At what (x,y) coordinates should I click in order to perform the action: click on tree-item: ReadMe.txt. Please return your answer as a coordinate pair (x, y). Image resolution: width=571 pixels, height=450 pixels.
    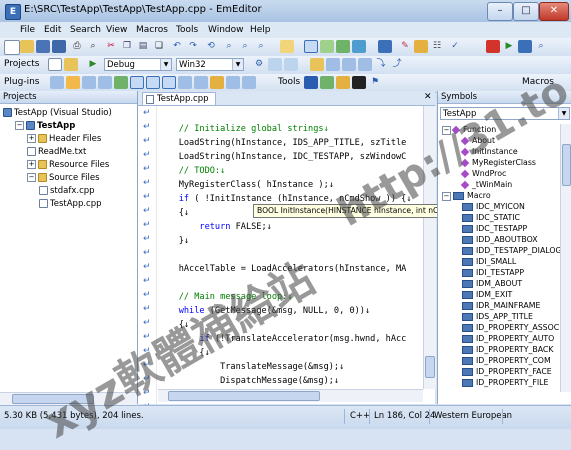
    Looking at the image, I should click on (56, 152).